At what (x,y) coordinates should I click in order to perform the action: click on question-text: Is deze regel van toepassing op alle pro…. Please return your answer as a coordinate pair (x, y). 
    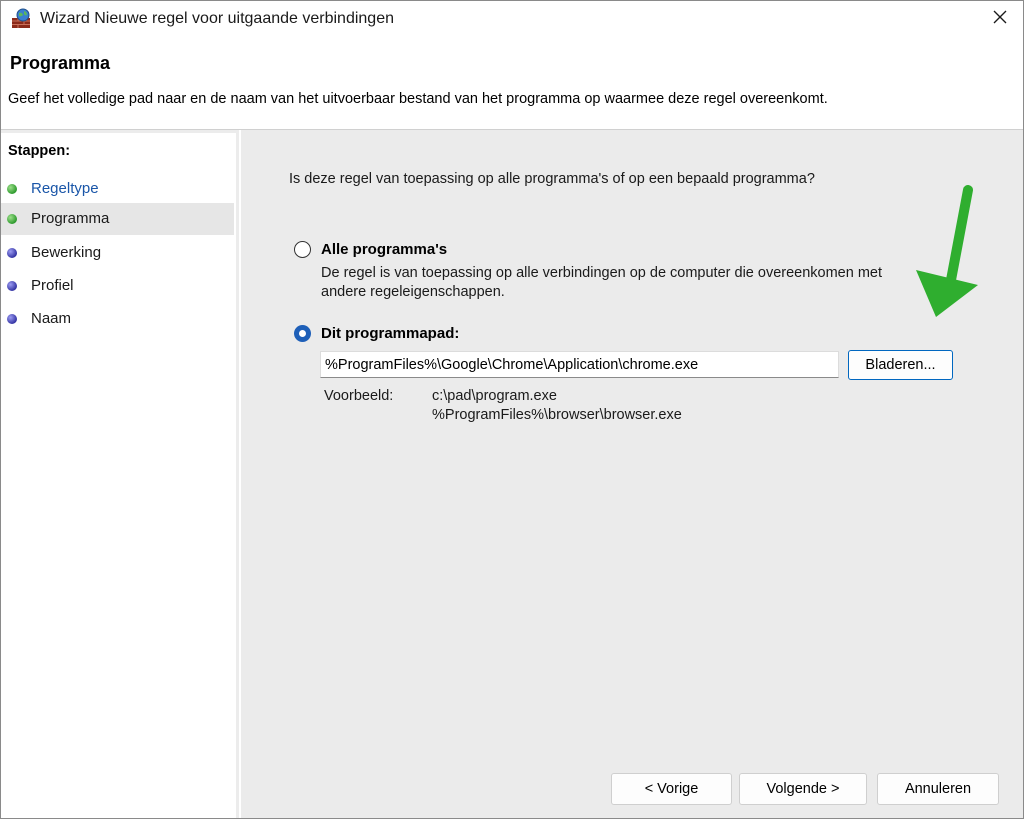
    Looking at the image, I should click on (552, 179).